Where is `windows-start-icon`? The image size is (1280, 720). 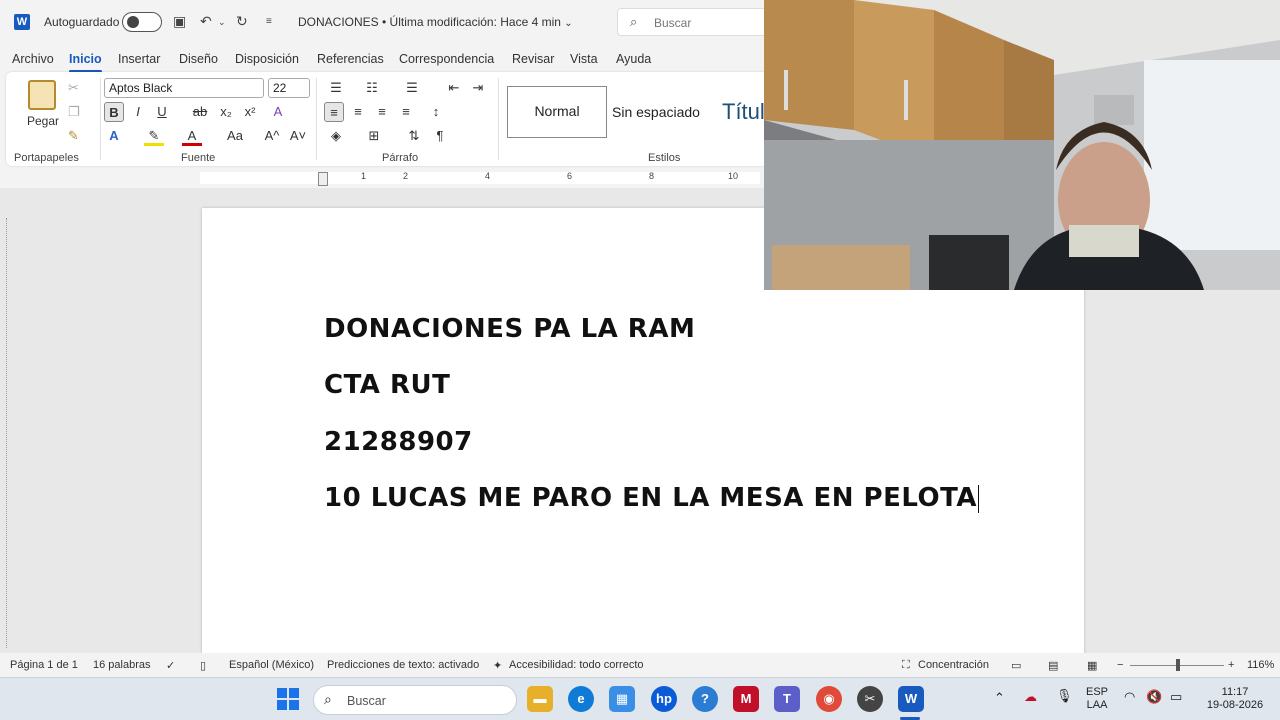 windows-start-icon is located at coordinates (288, 699).